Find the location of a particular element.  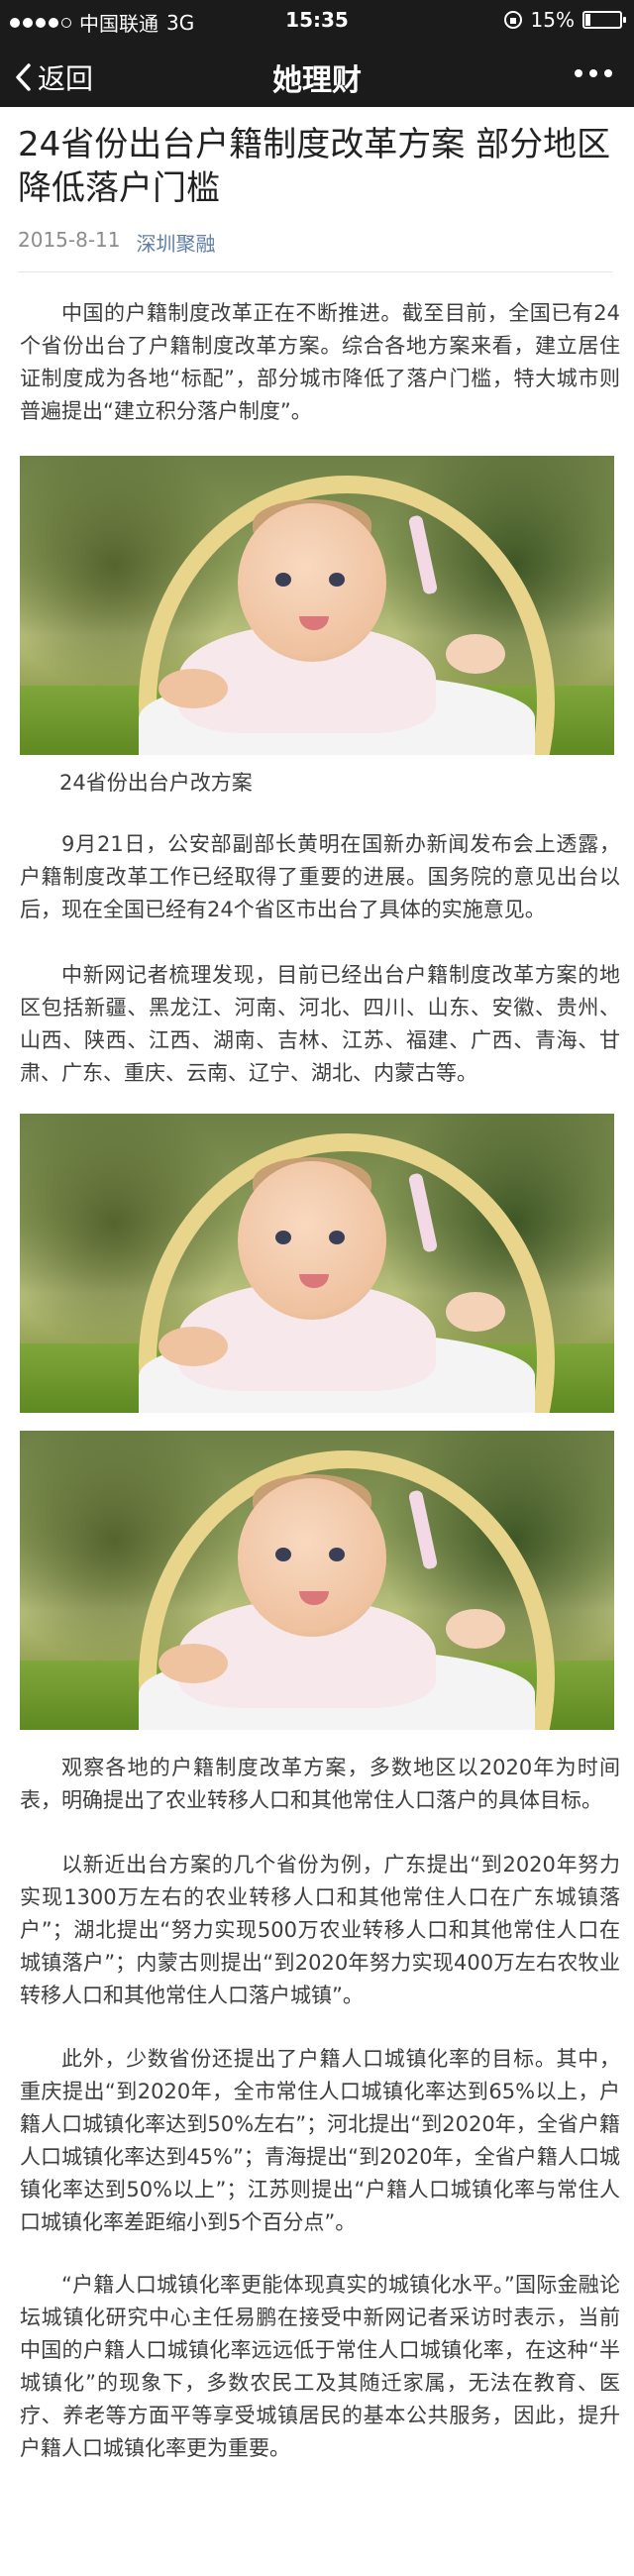

battery-icon is located at coordinates (604, 20).